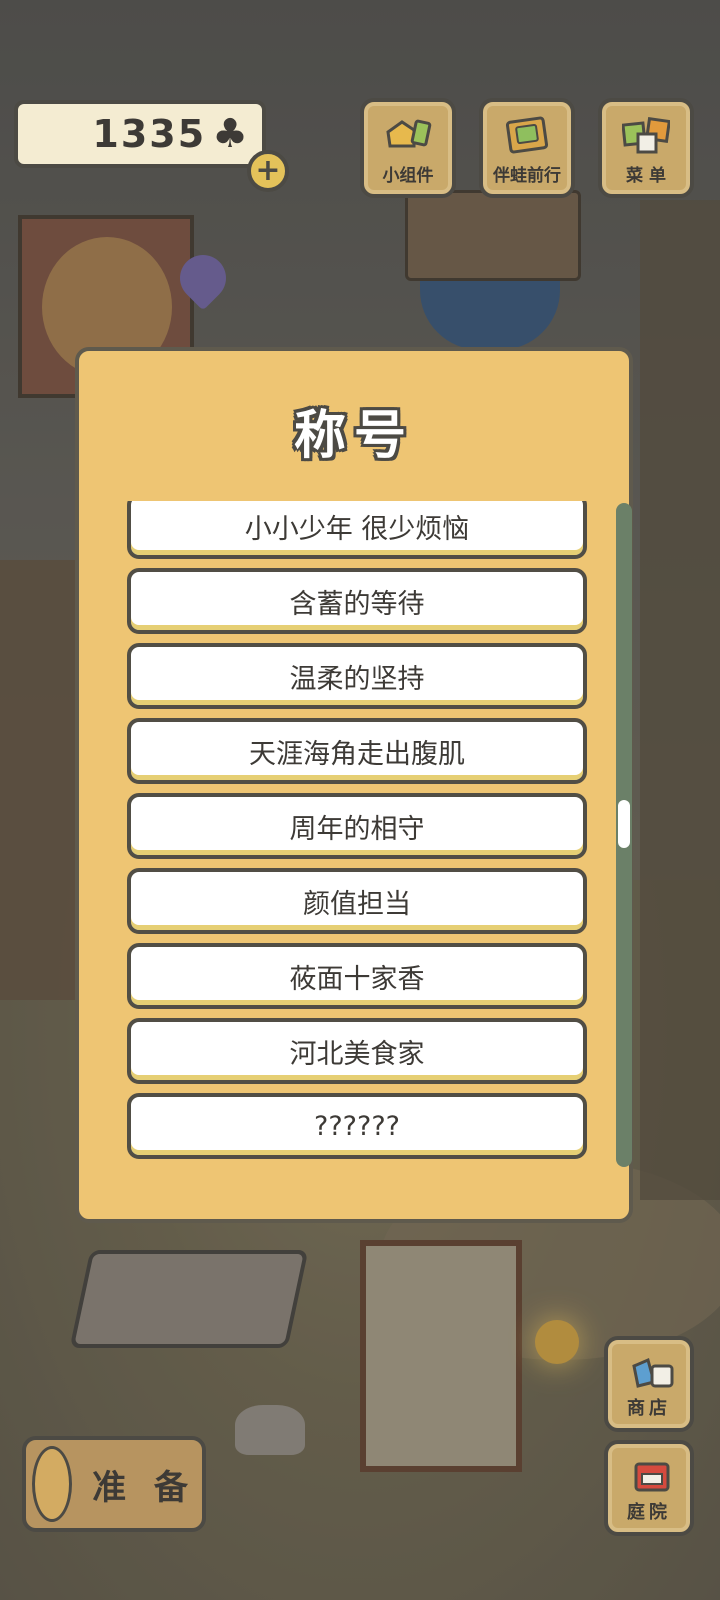  Describe the element at coordinates (357, 1051) in the screenshot. I see `title-item: 河北美食家` at that location.